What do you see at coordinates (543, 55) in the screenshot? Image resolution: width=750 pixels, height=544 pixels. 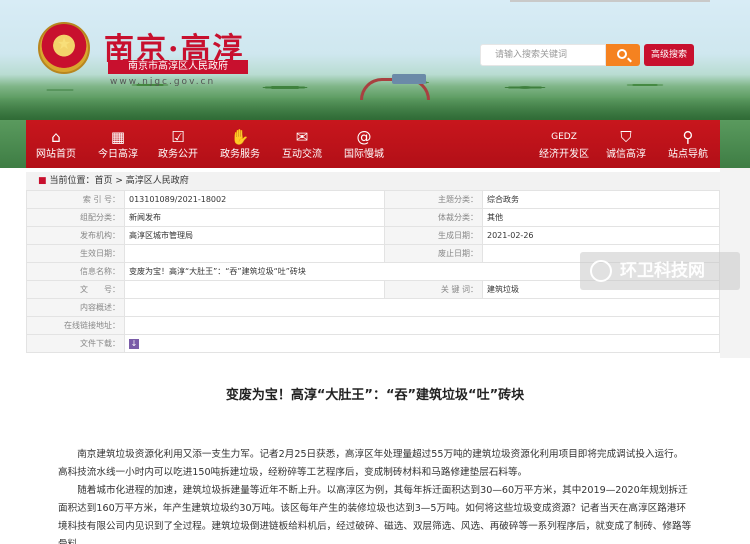 I see `search-input: 请输入搜索关键词` at bounding box center [543, 55].